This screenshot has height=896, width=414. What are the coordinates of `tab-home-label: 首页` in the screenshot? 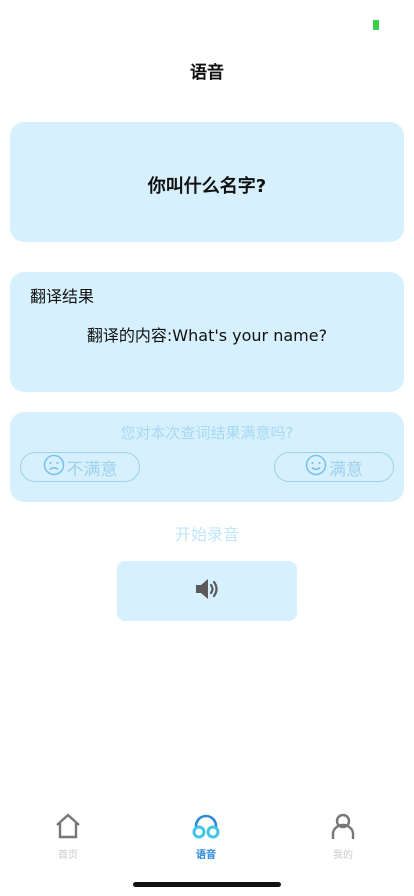 It's located at (68, 855).